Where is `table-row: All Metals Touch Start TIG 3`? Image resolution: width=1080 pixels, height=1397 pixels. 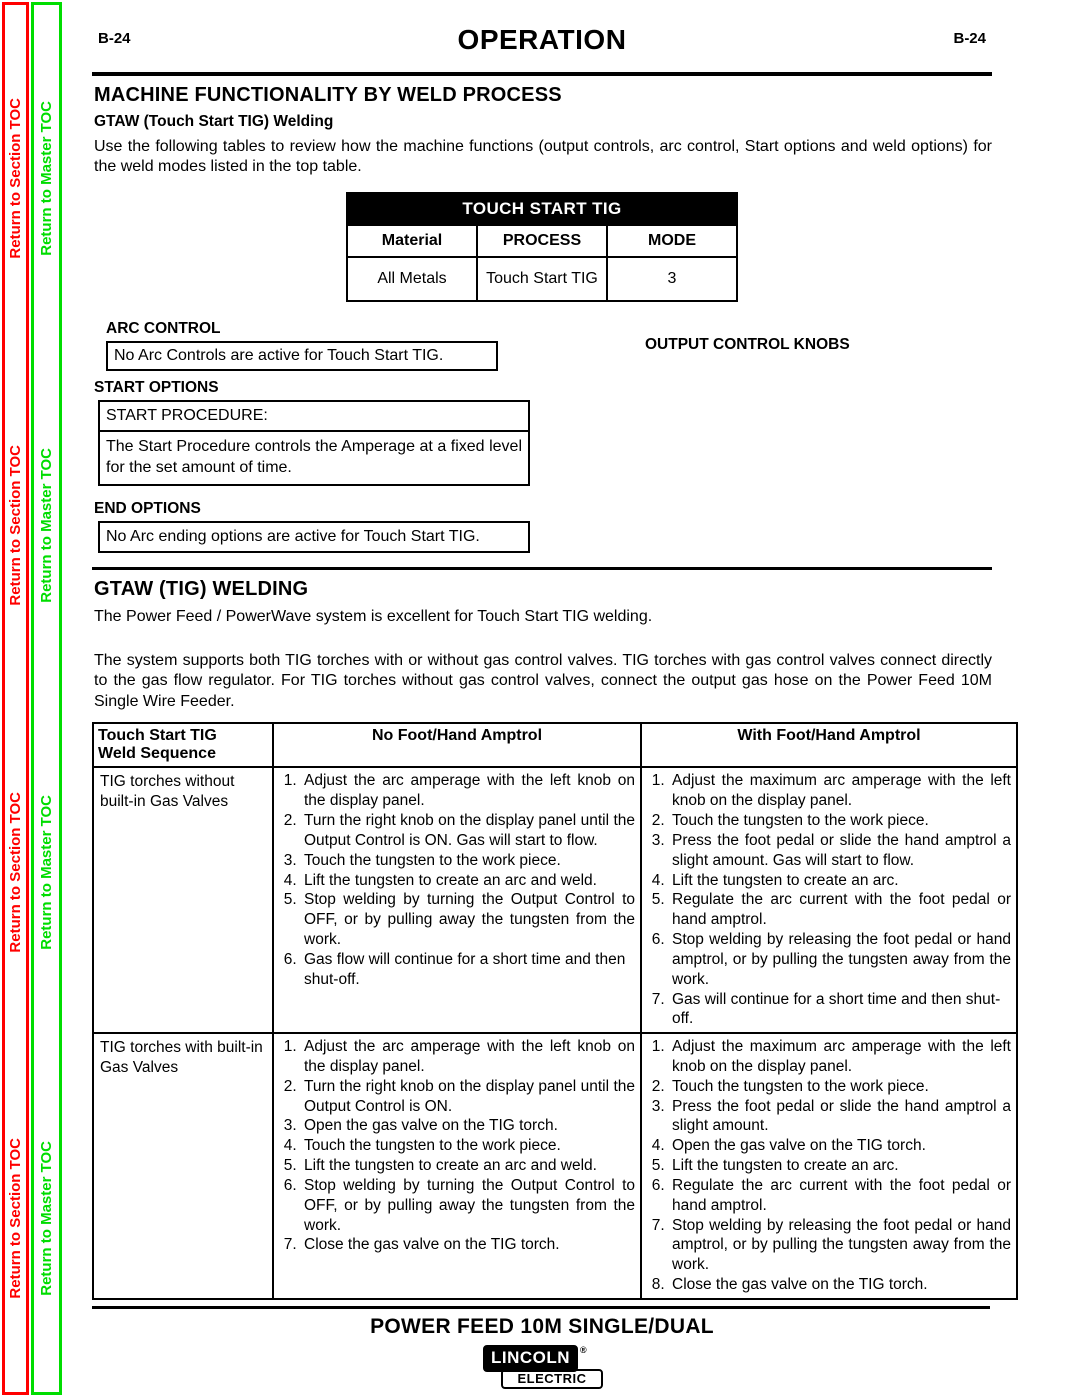
table-row: All Metals Touch Start TIG 3 is located at coordinates (542, 278).